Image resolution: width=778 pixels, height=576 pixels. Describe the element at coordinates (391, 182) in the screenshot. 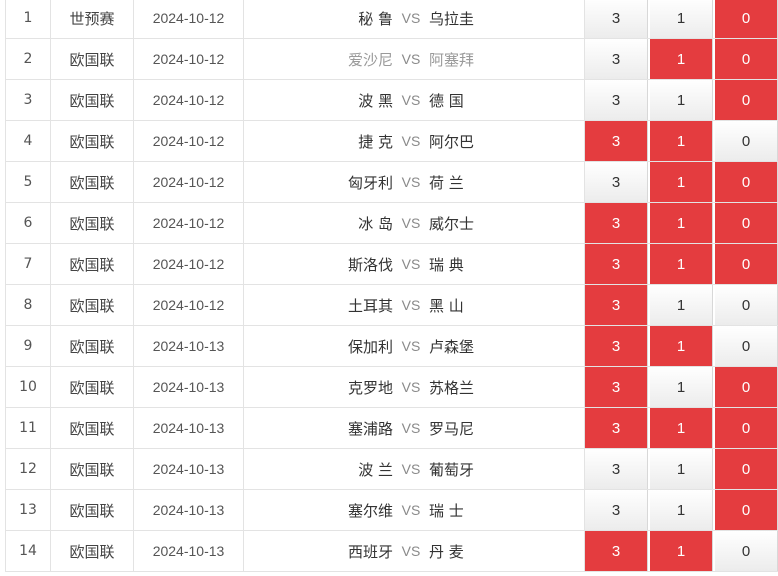

I see `table-row: 5 欧国联 2024-10-12 匈牙利 VS 荷 兰 3 1 0` at that location.